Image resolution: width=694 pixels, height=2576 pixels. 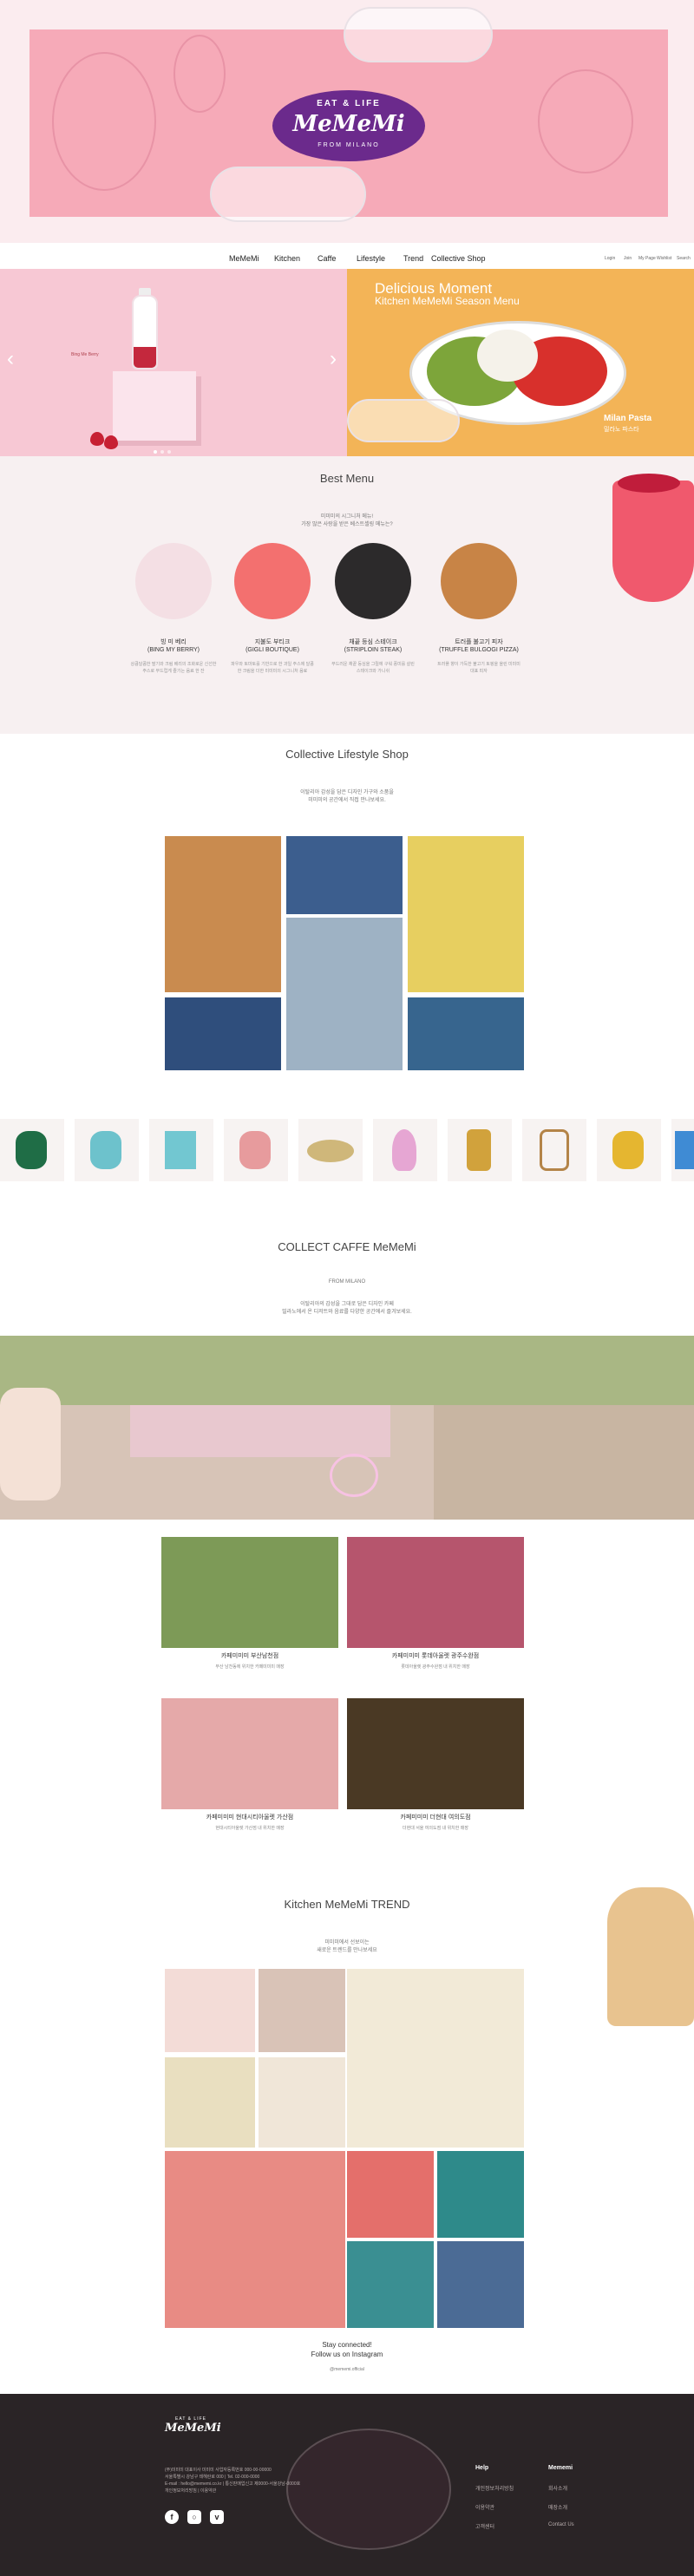 What do you see at coordinates (193, 2425) in the screenshot?
I see `footer-logo: EAT & LIFE MeMeMi` at bounding box center [193, 2425].